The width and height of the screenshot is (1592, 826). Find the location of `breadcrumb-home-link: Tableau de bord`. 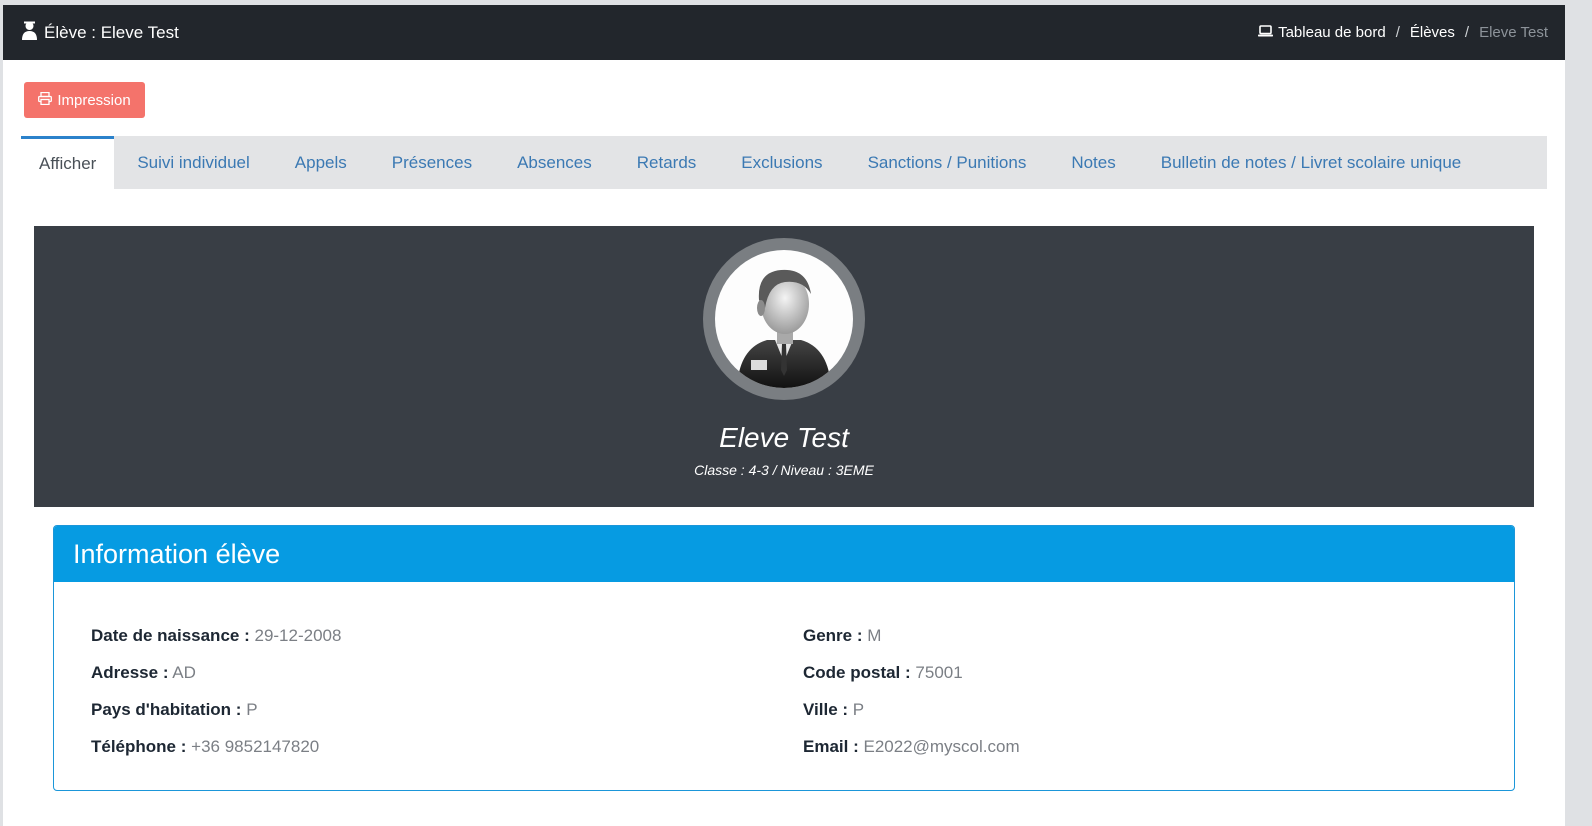

breadcrumb-home-link: Tableau de bord is located at coordinates (1322, 32).